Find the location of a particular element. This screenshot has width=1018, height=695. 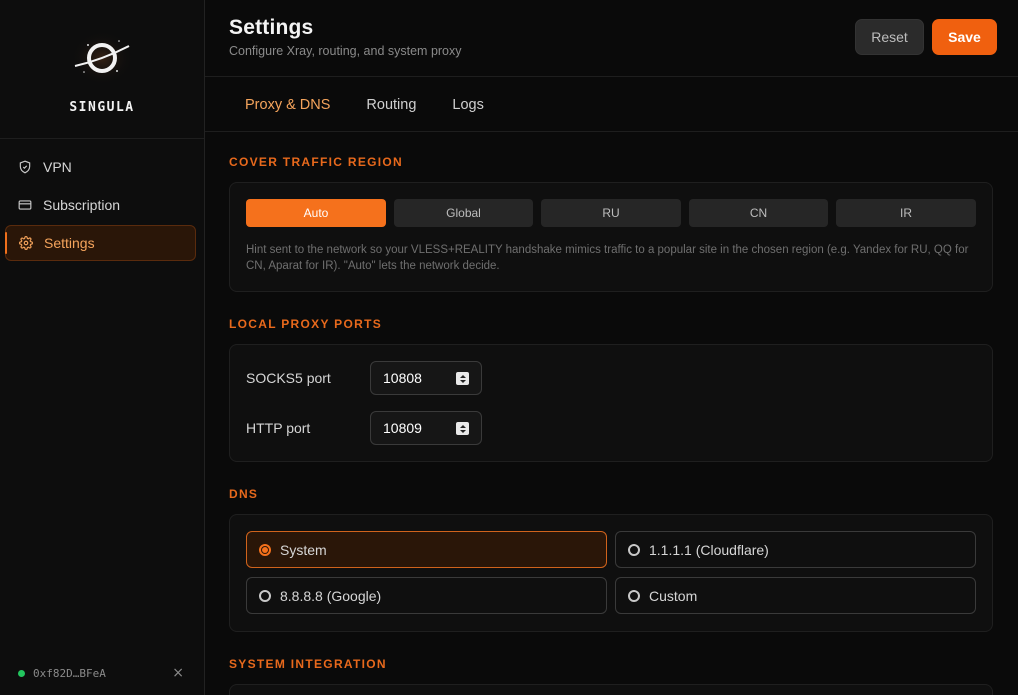

sidebar-item-label: Subscription is located at coordinates (82, 205).